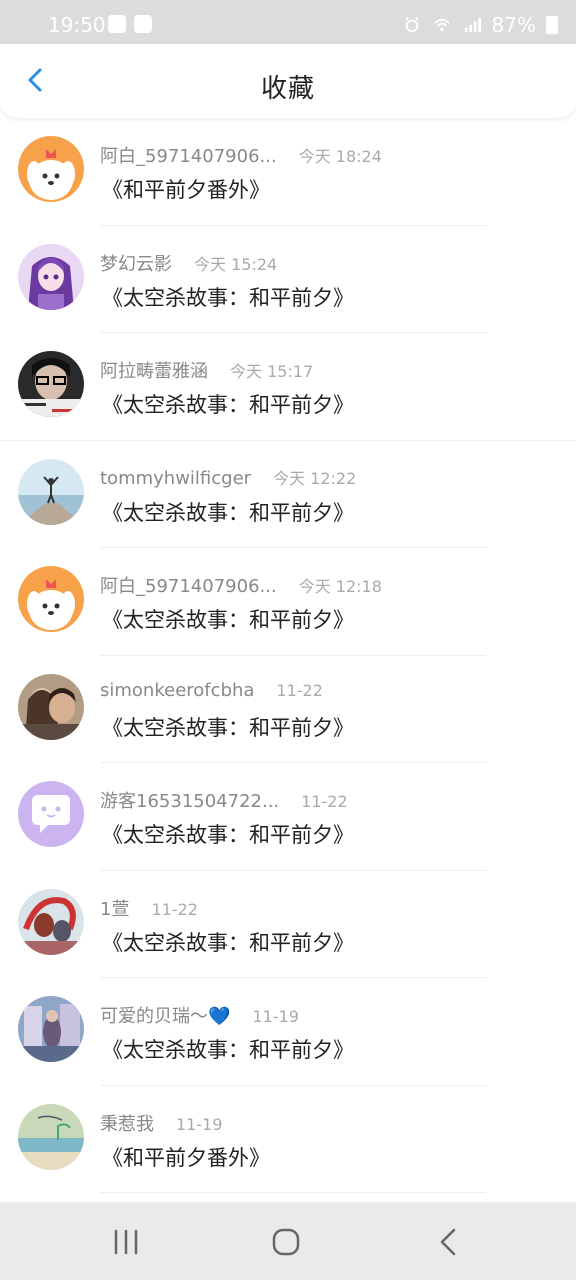 The image size is (576, 1280). What do you see at coordinates (288, 602) in the screenshot?
I see `list-item: 阿白_5971407906... 今天 12:18 《太空杀故事：和平前夕》` at bounding box center [288, 602].